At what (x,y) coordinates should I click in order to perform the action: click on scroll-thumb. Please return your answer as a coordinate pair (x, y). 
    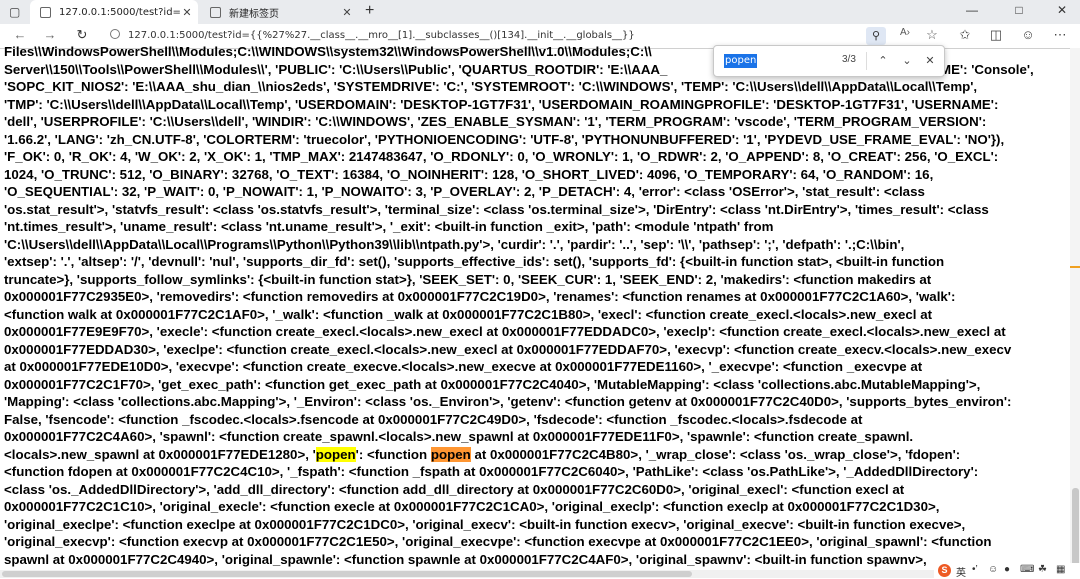
    Looking at the image, I should click on (347, 574).